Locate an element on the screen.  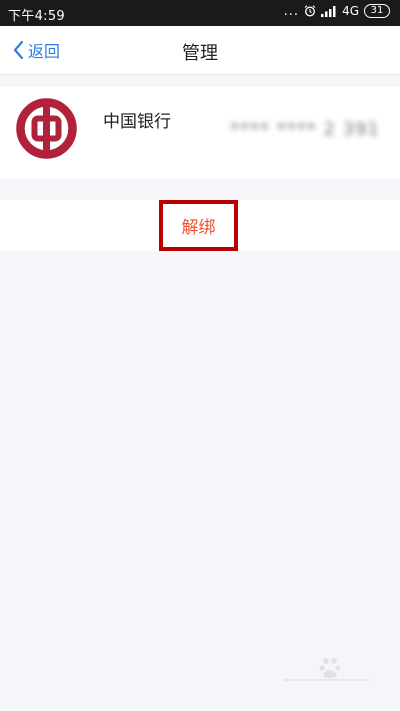
unbind-label: 解绑 is located at coordinates (198, 228).